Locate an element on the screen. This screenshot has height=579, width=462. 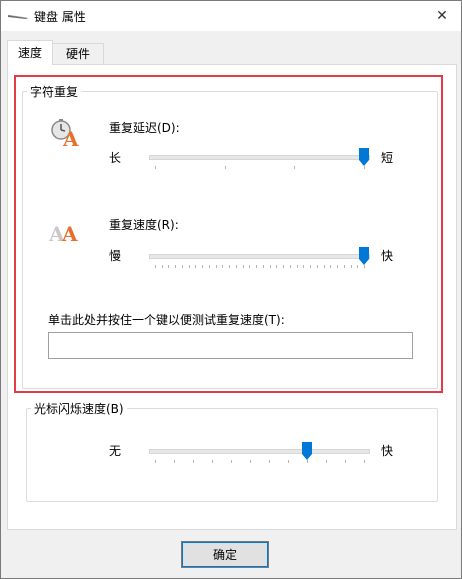
cursor-blink-legend: 光标闪烁速度(B) is located at coordinates (79, 409).